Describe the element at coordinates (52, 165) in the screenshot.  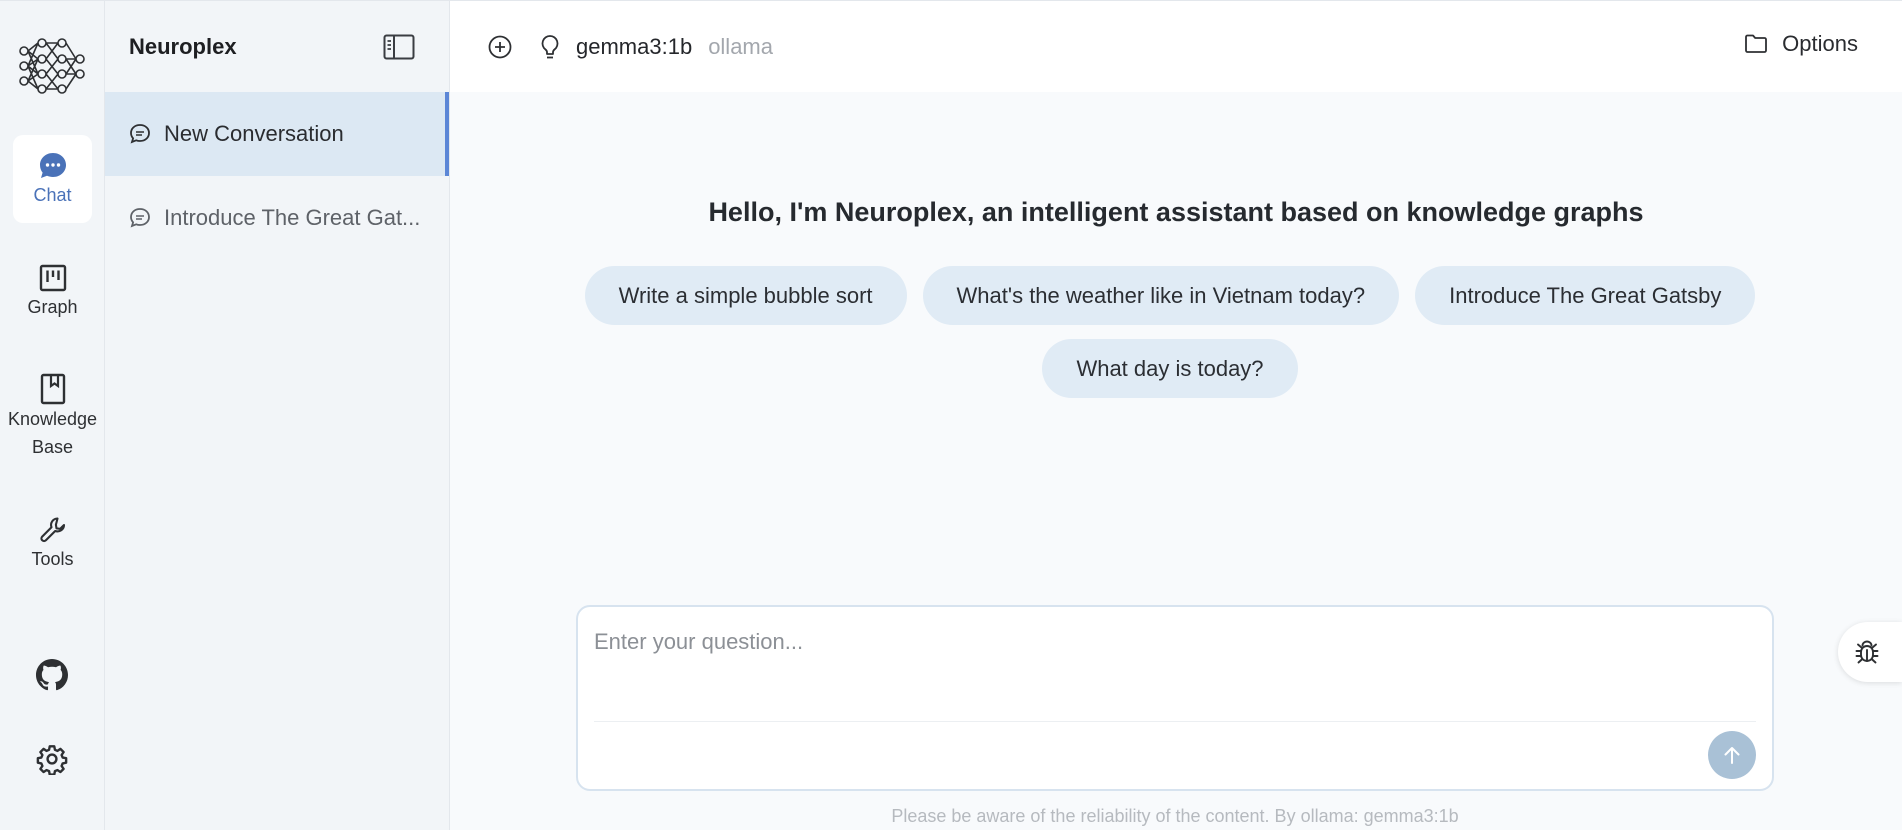
I see `chat-bubble-icon` at that location.